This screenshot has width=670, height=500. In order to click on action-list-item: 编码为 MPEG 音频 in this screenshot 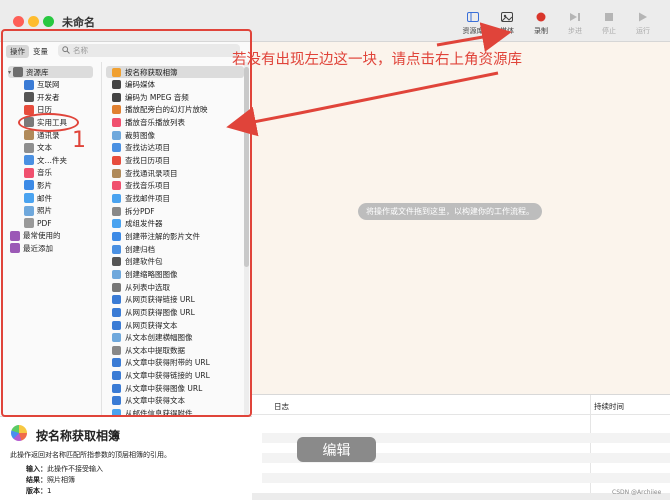, I will do `click(175, 97)`.